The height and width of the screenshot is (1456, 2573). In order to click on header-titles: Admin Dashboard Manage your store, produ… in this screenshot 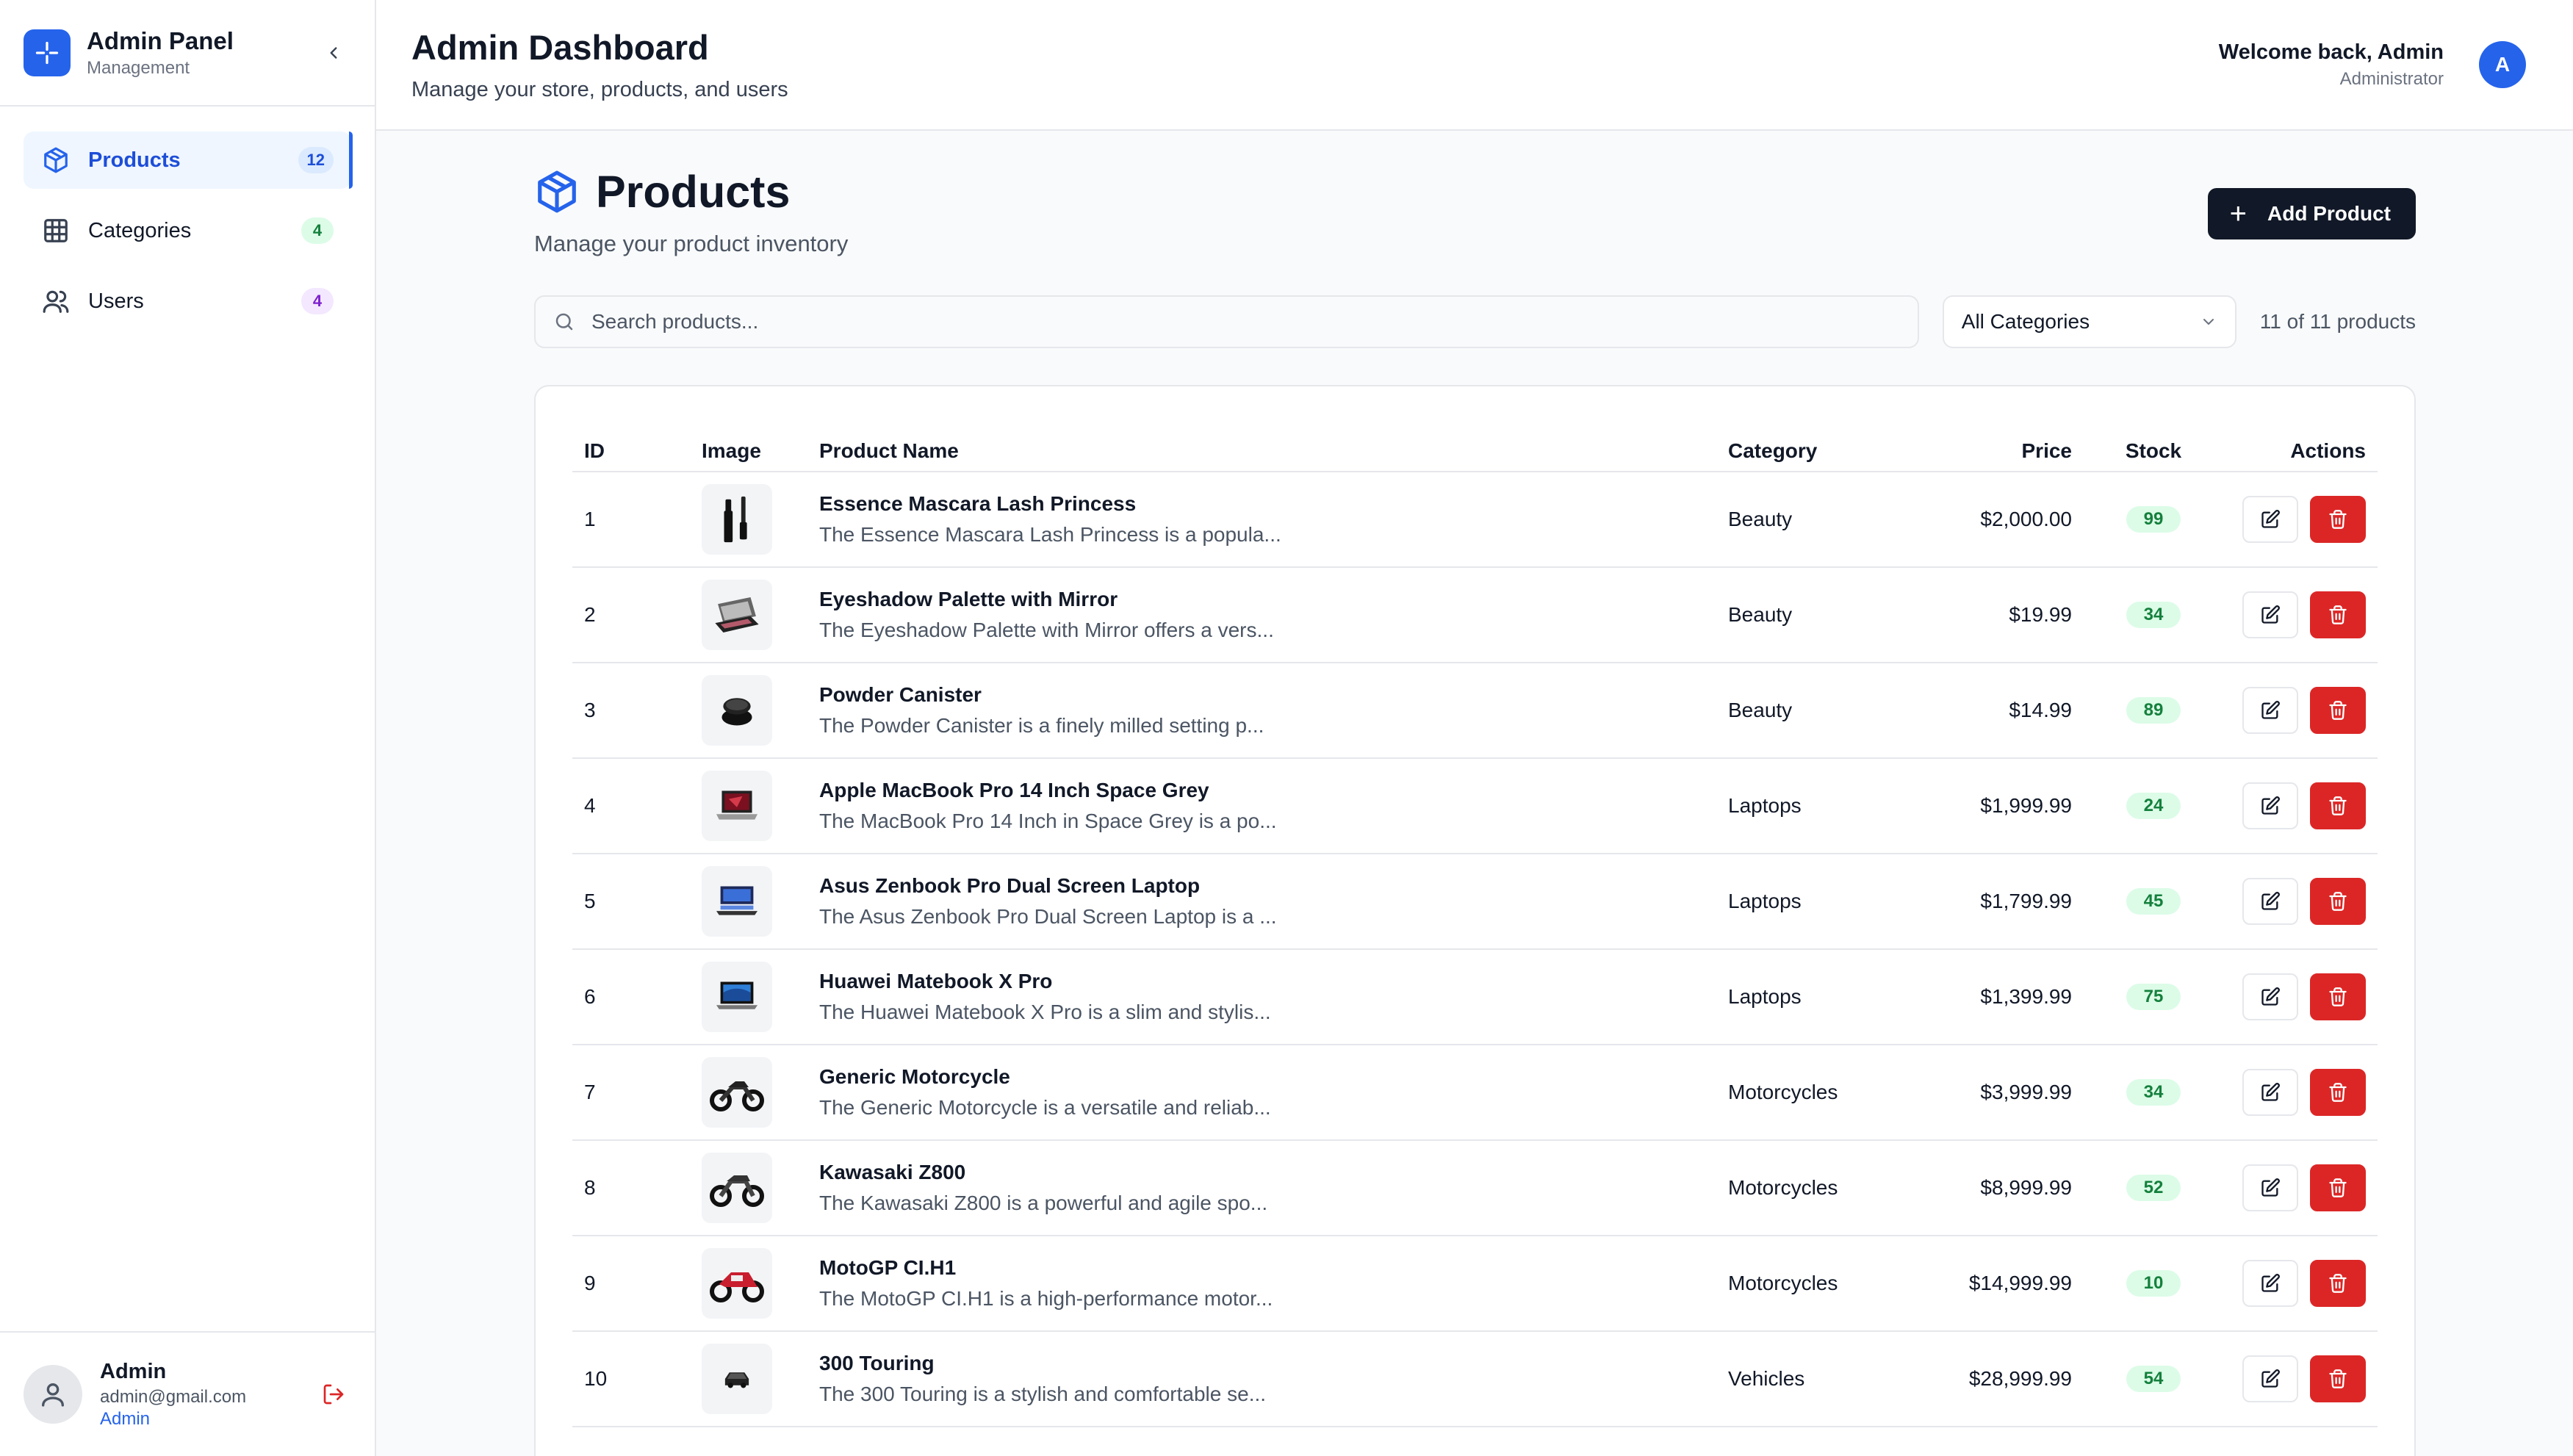, I will do `click(599, 64)`.